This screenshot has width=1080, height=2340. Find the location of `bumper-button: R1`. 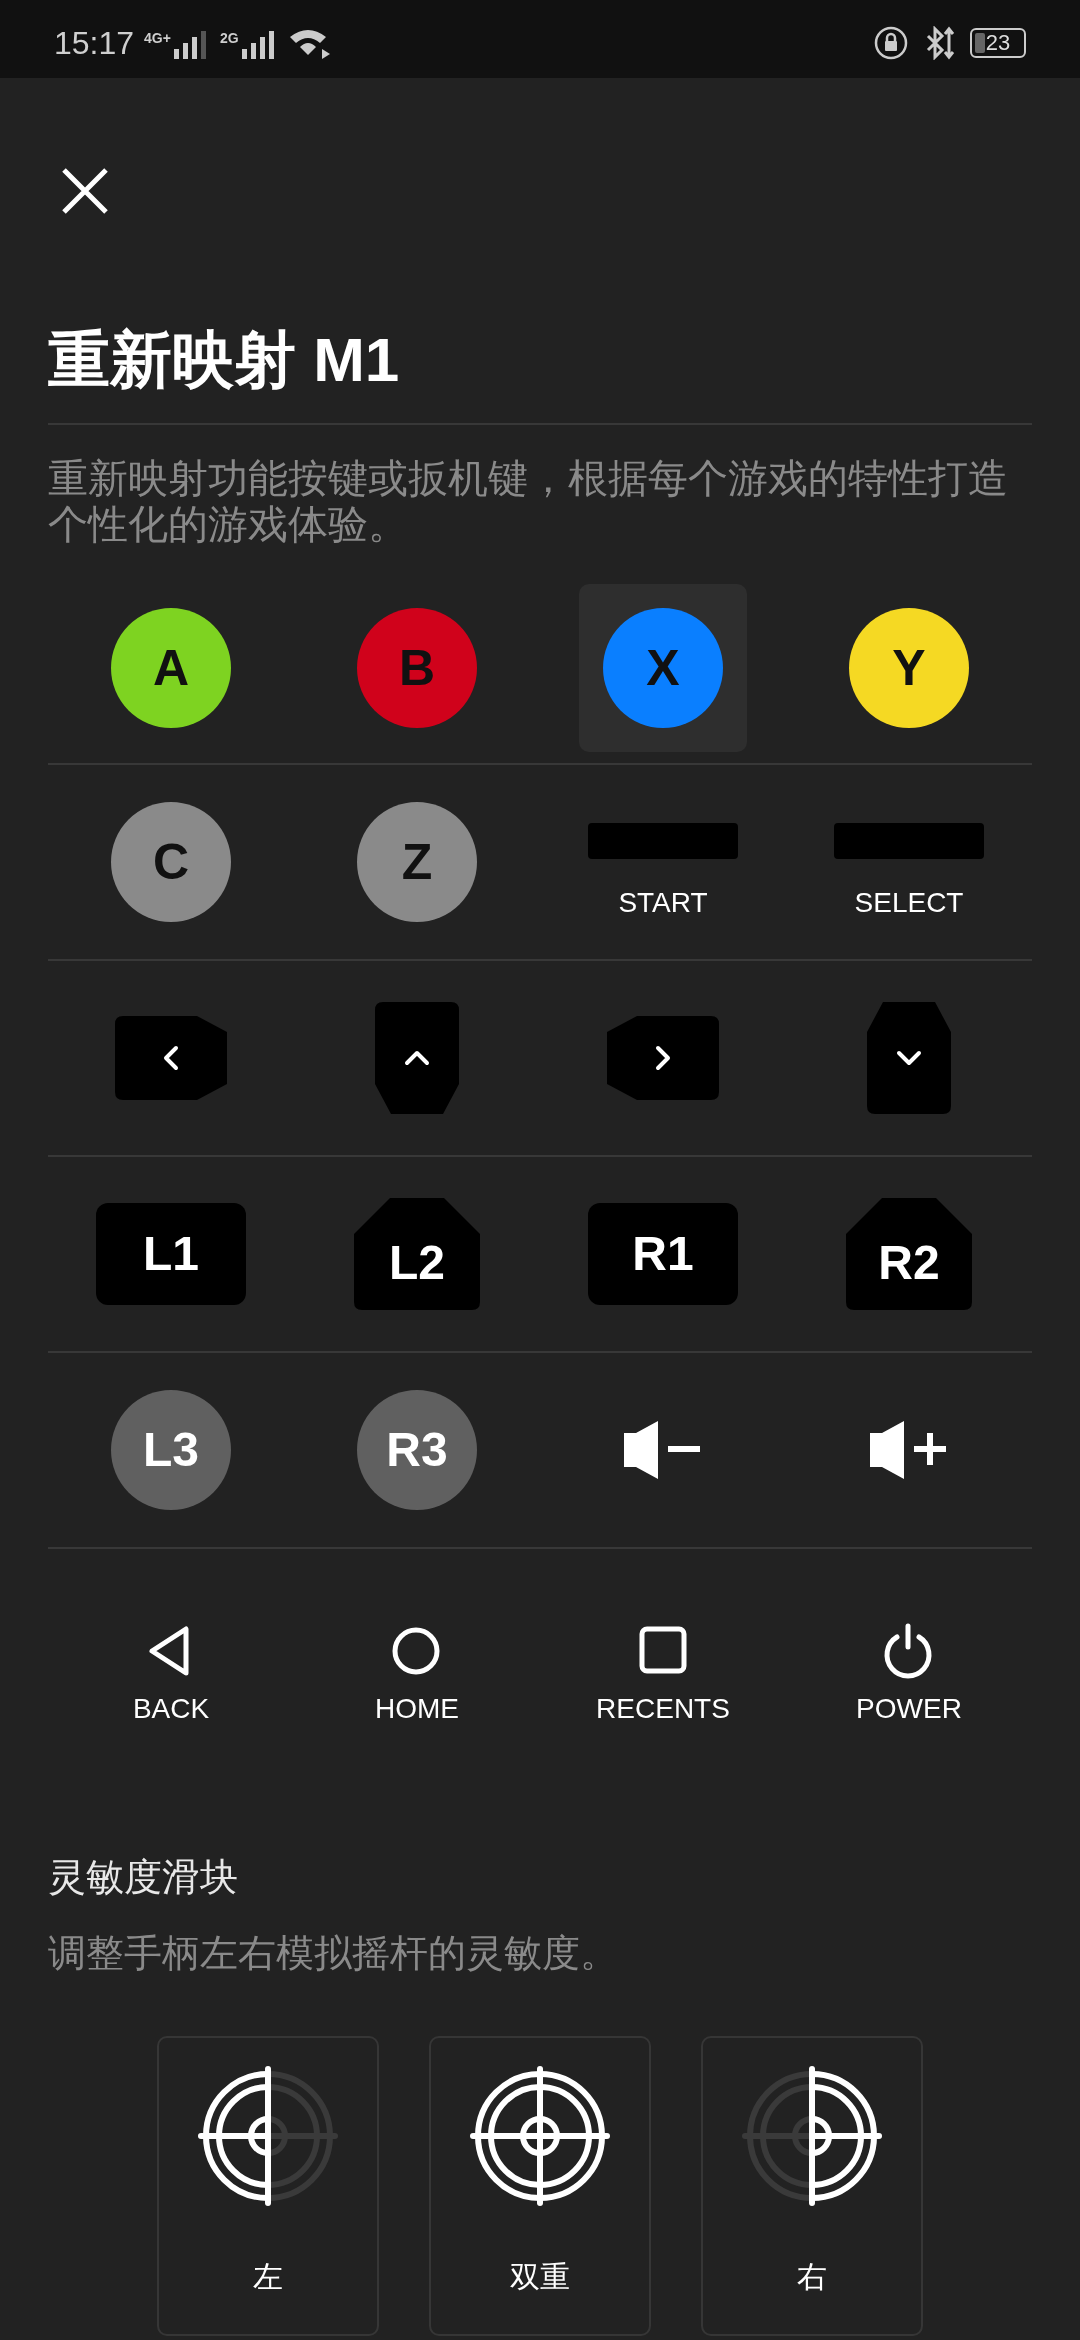

bumper-button: R1 is located at coordinates (663, 1254).